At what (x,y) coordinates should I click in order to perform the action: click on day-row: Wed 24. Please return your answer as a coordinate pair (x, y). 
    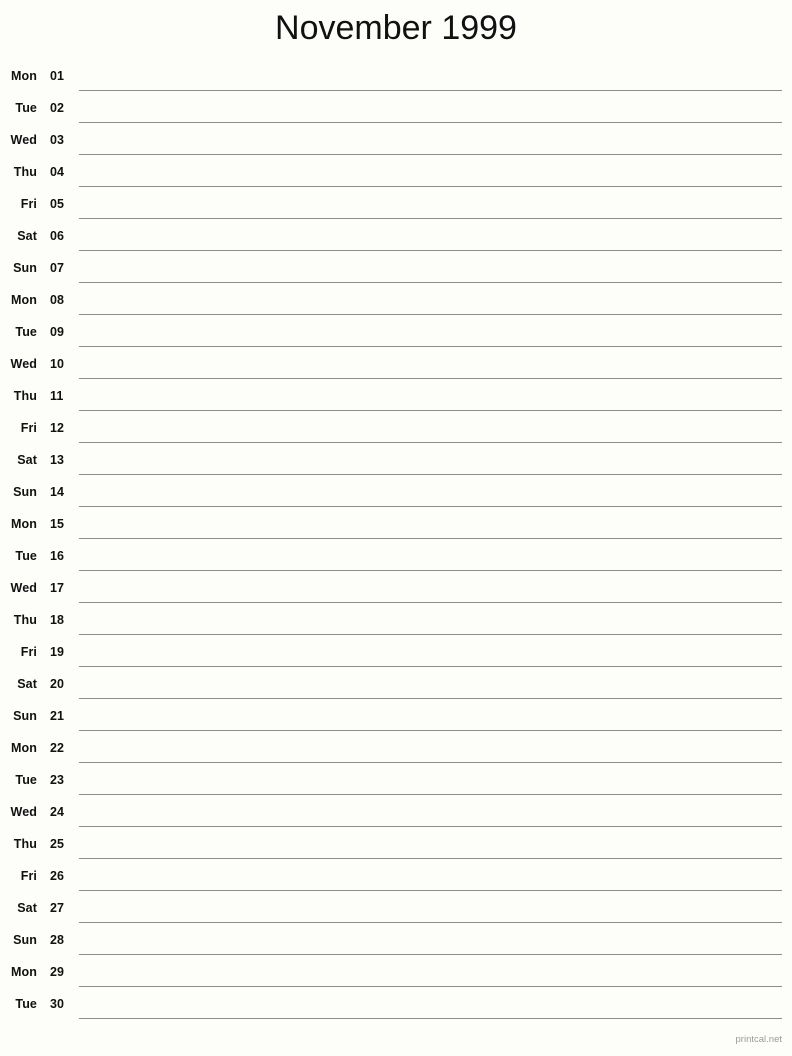
    Looking at the image, I should click on (396, 814).